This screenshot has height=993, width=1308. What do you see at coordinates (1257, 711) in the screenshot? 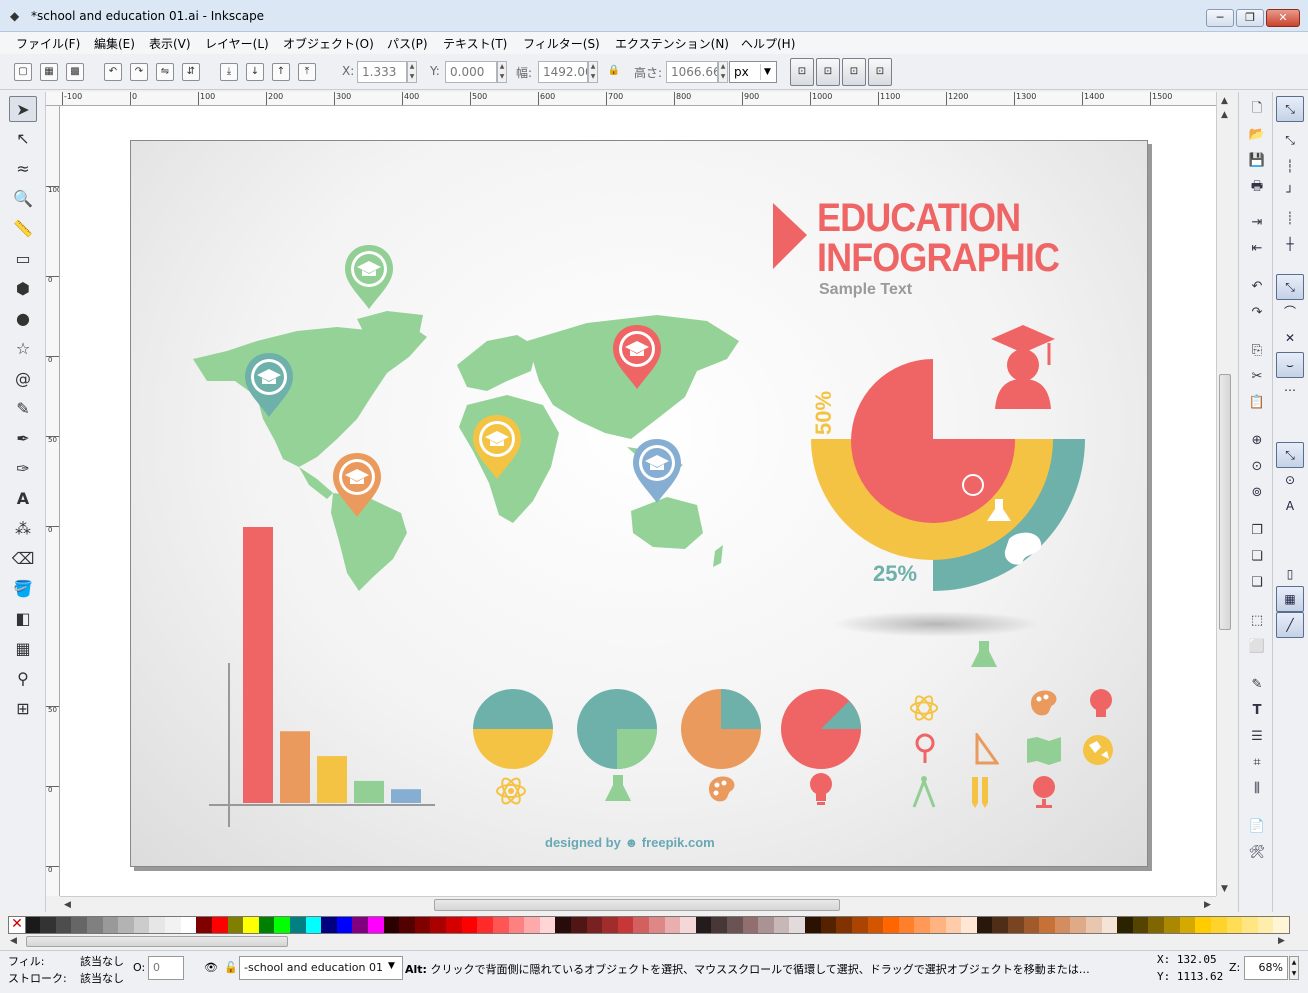
I see `text-font-icon: T` at bounding box center [1257, 711].